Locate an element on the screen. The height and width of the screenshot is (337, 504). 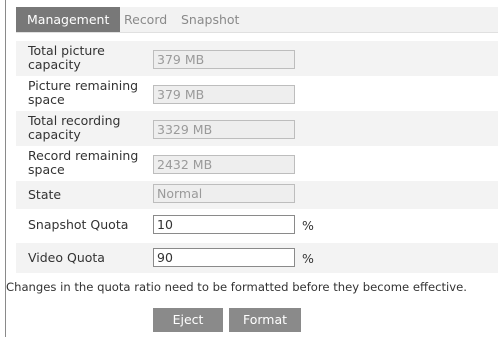
row-record-remaining-space: Record remaining space 2432 MB is located at coordinates (257, 163).